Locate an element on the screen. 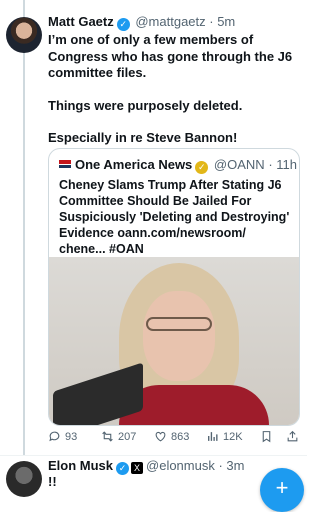  author-handle: @mattgaetz is located at coordinates (170, 21).